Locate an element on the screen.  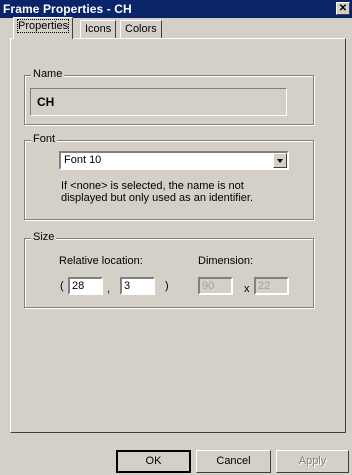
close-paren: ) is located at coordinates (167, 286).